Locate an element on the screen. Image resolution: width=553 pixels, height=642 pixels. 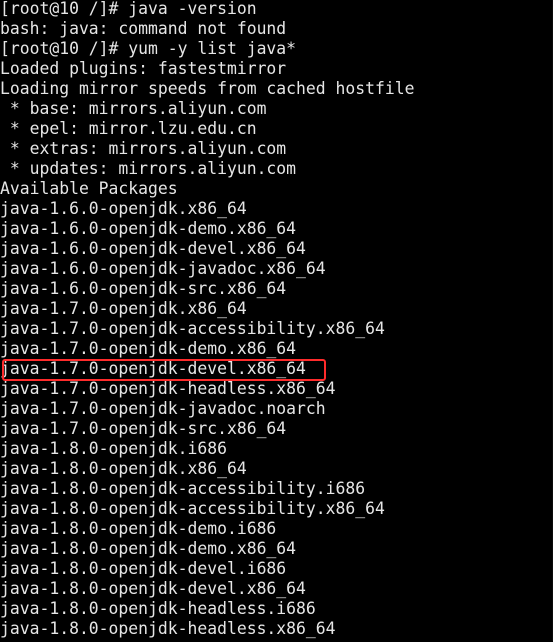
package-line: java-1.7.0-openjdk-headless.x86_64 is located at coordinates (168, 388).